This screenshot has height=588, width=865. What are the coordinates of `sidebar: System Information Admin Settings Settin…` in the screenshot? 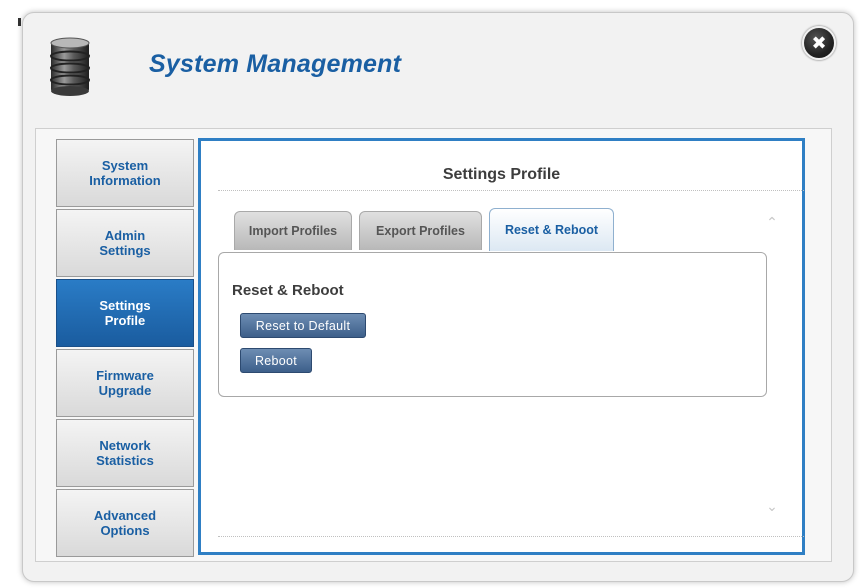 It's located at (125, 348).